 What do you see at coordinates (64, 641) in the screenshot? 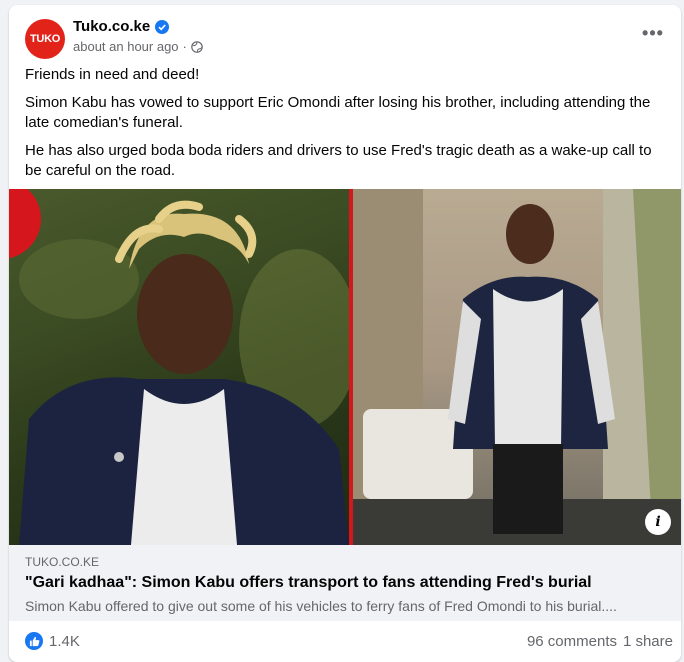
I see `reaction-count: 1.4K` at bounding box center [64, 641].